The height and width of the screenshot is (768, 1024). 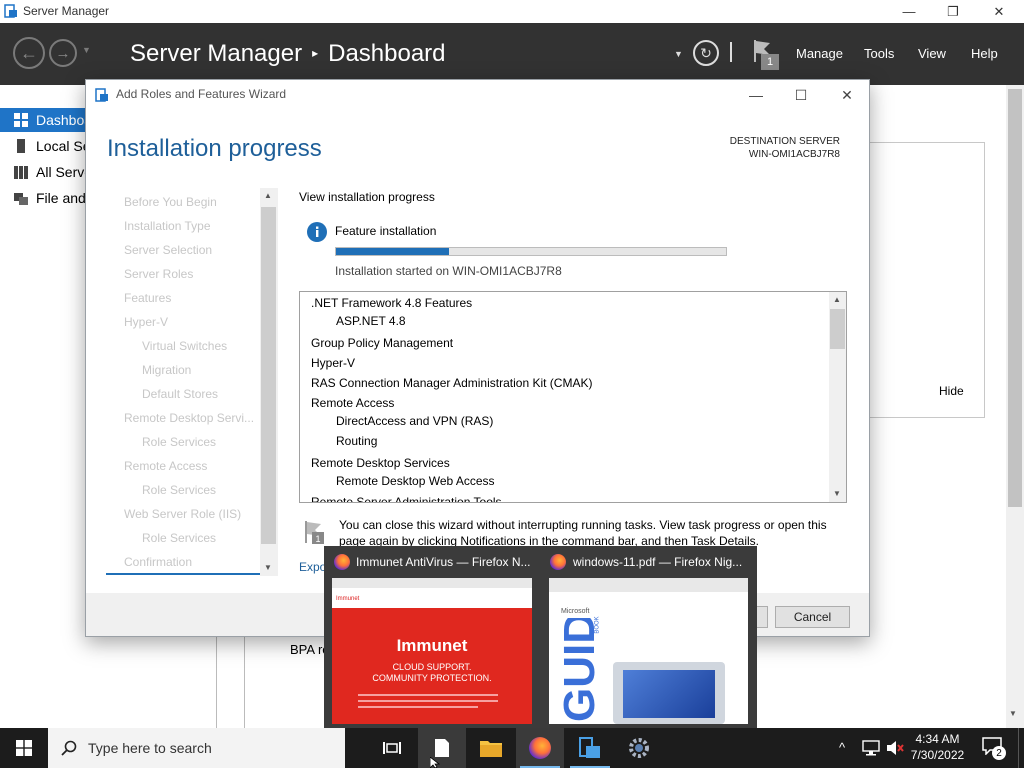 I want to click on list-item: Remote Desktop Web Access, so click(x=415, y=481).